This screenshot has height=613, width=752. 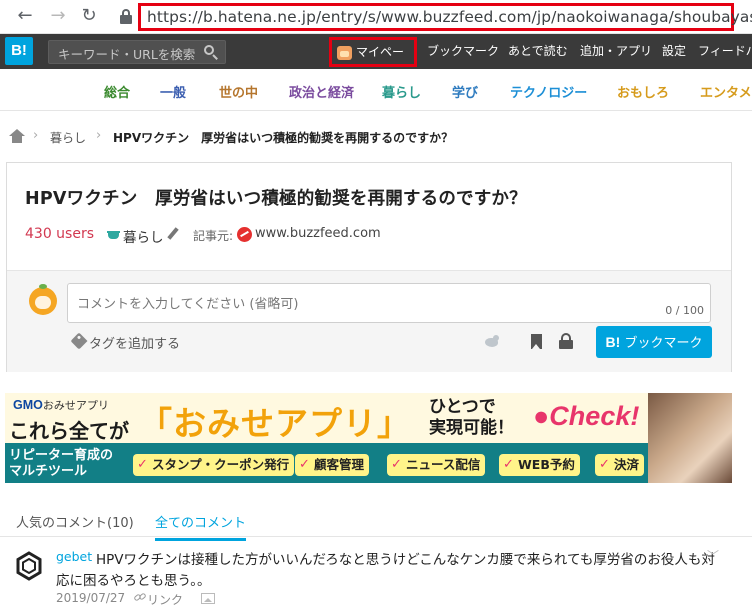 I want to click on pencil-icon, so click(x=173, y=234).